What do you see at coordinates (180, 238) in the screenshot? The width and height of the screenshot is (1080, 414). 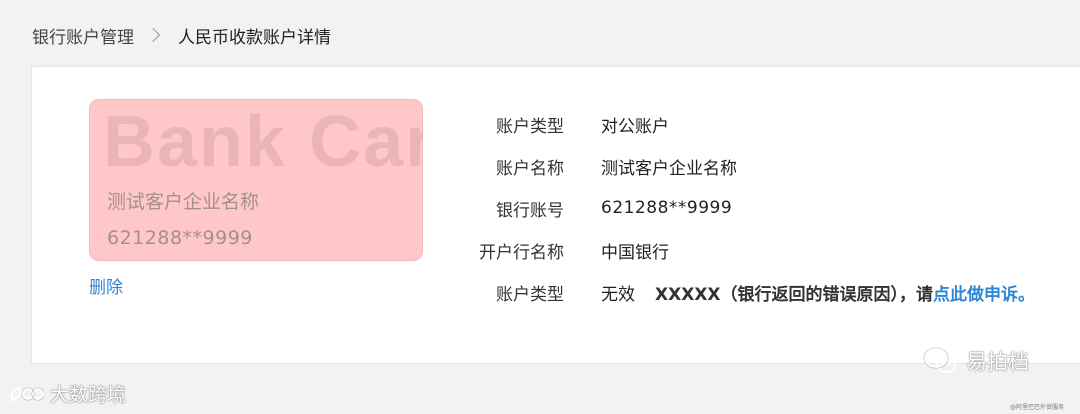 I see `bank-card-number: 621288**9999` at bounding box center [180, 238].